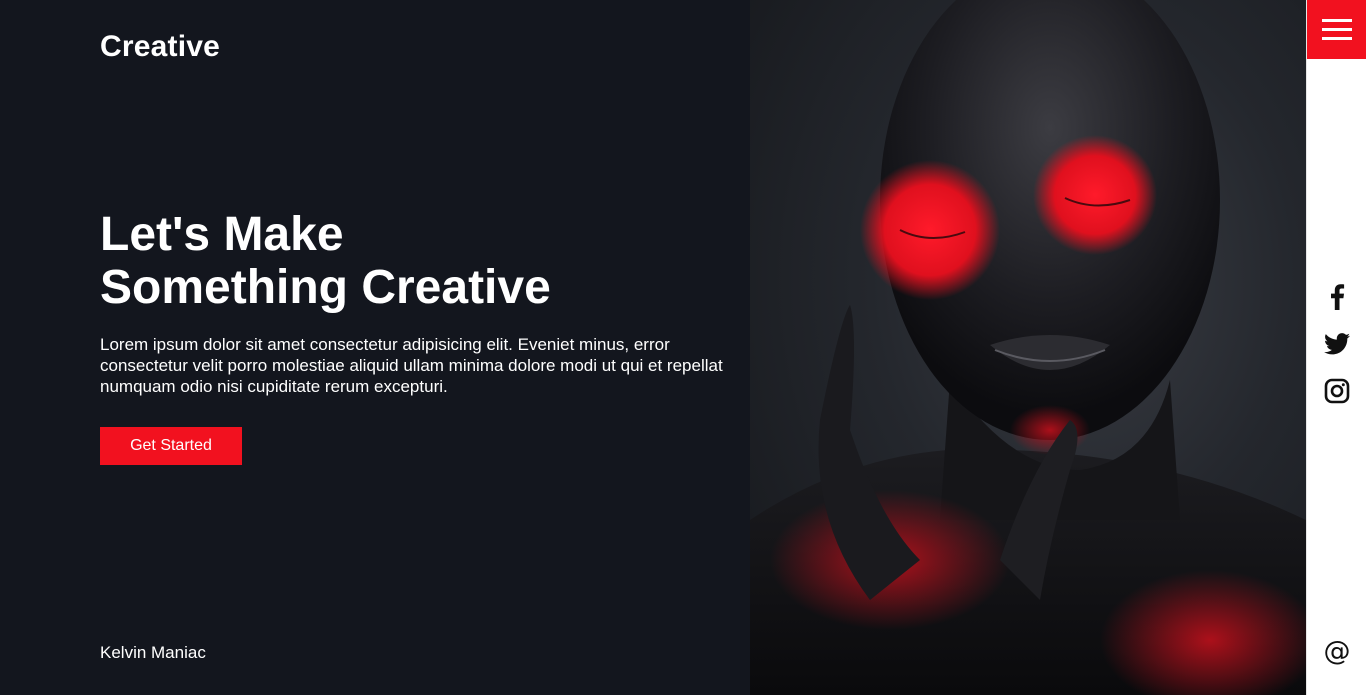  I want to click on twitter-icon, so click(1336, 344).